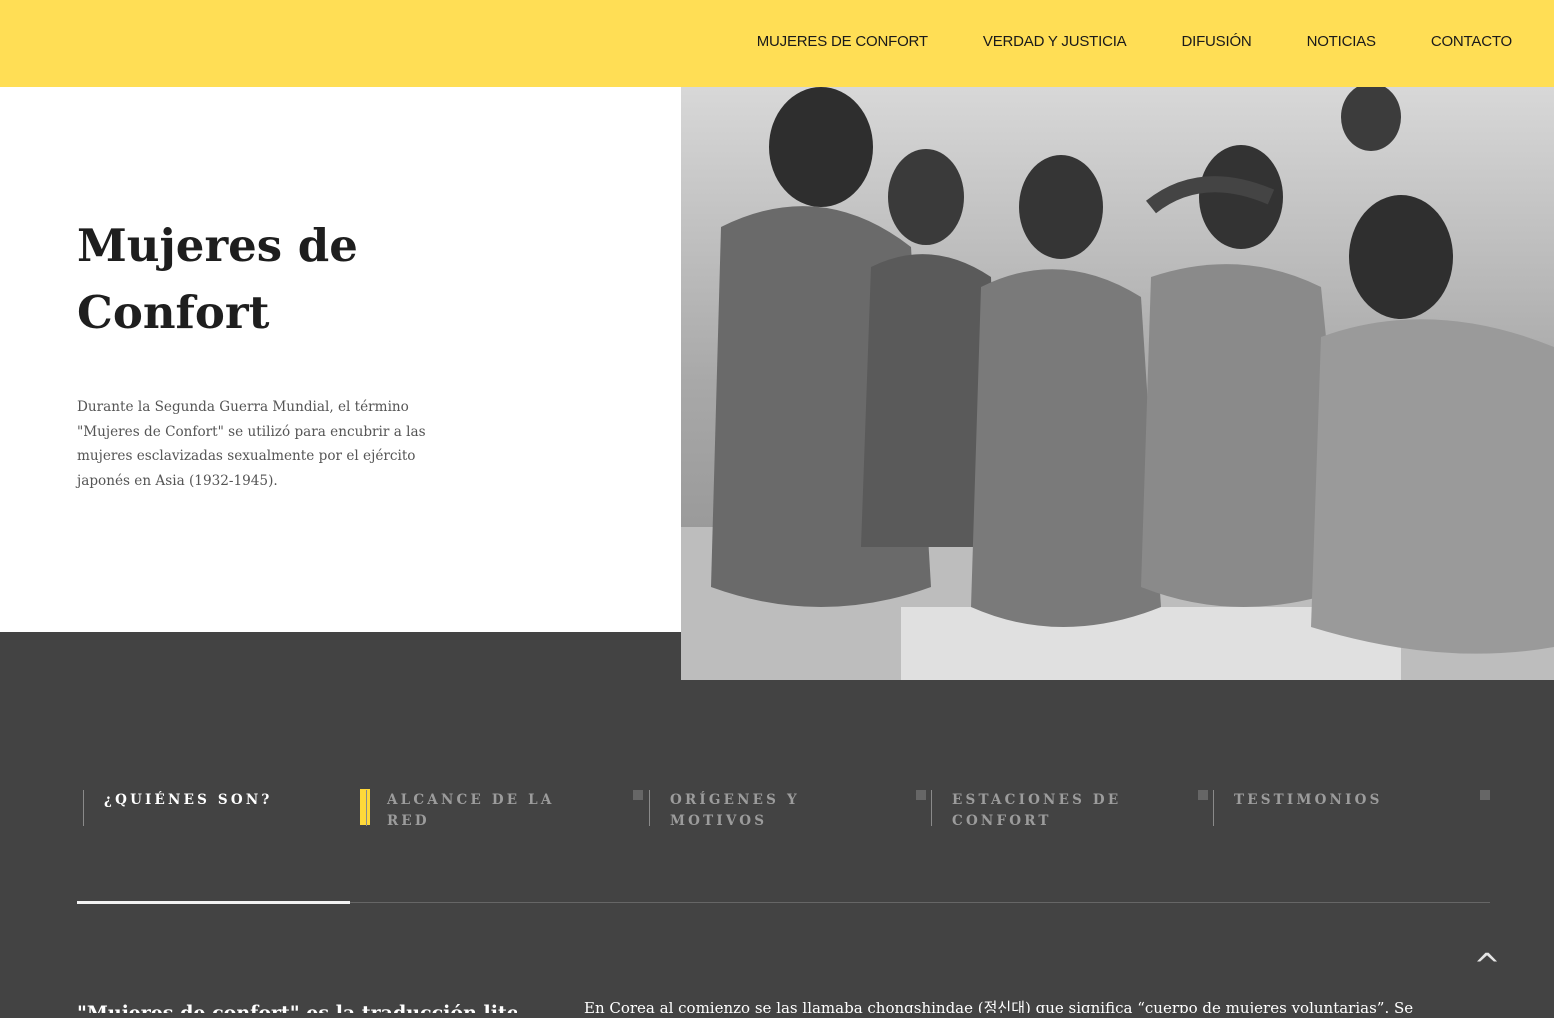 The width and height of the screenshot is (1554, 1018). I want to click on page-title-line-2: Confort, so click(173, 312).